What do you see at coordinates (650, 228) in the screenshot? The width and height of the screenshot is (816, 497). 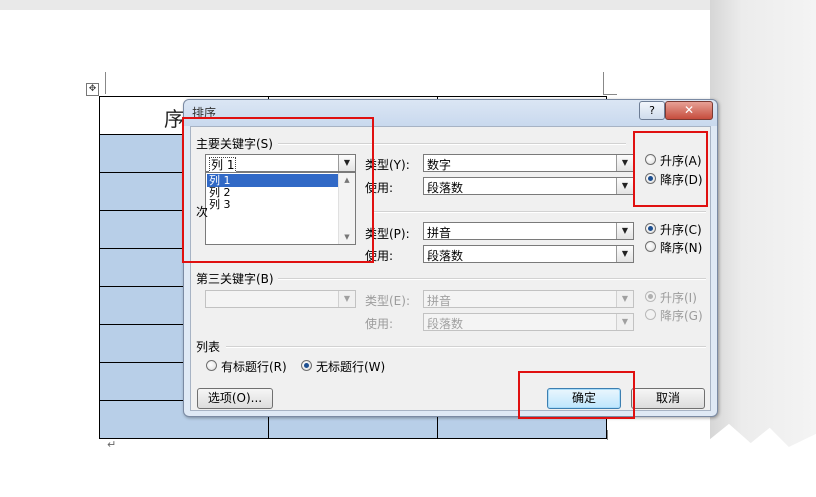 I see `secondary-ascending-radio` at bounding box center [650, 228].